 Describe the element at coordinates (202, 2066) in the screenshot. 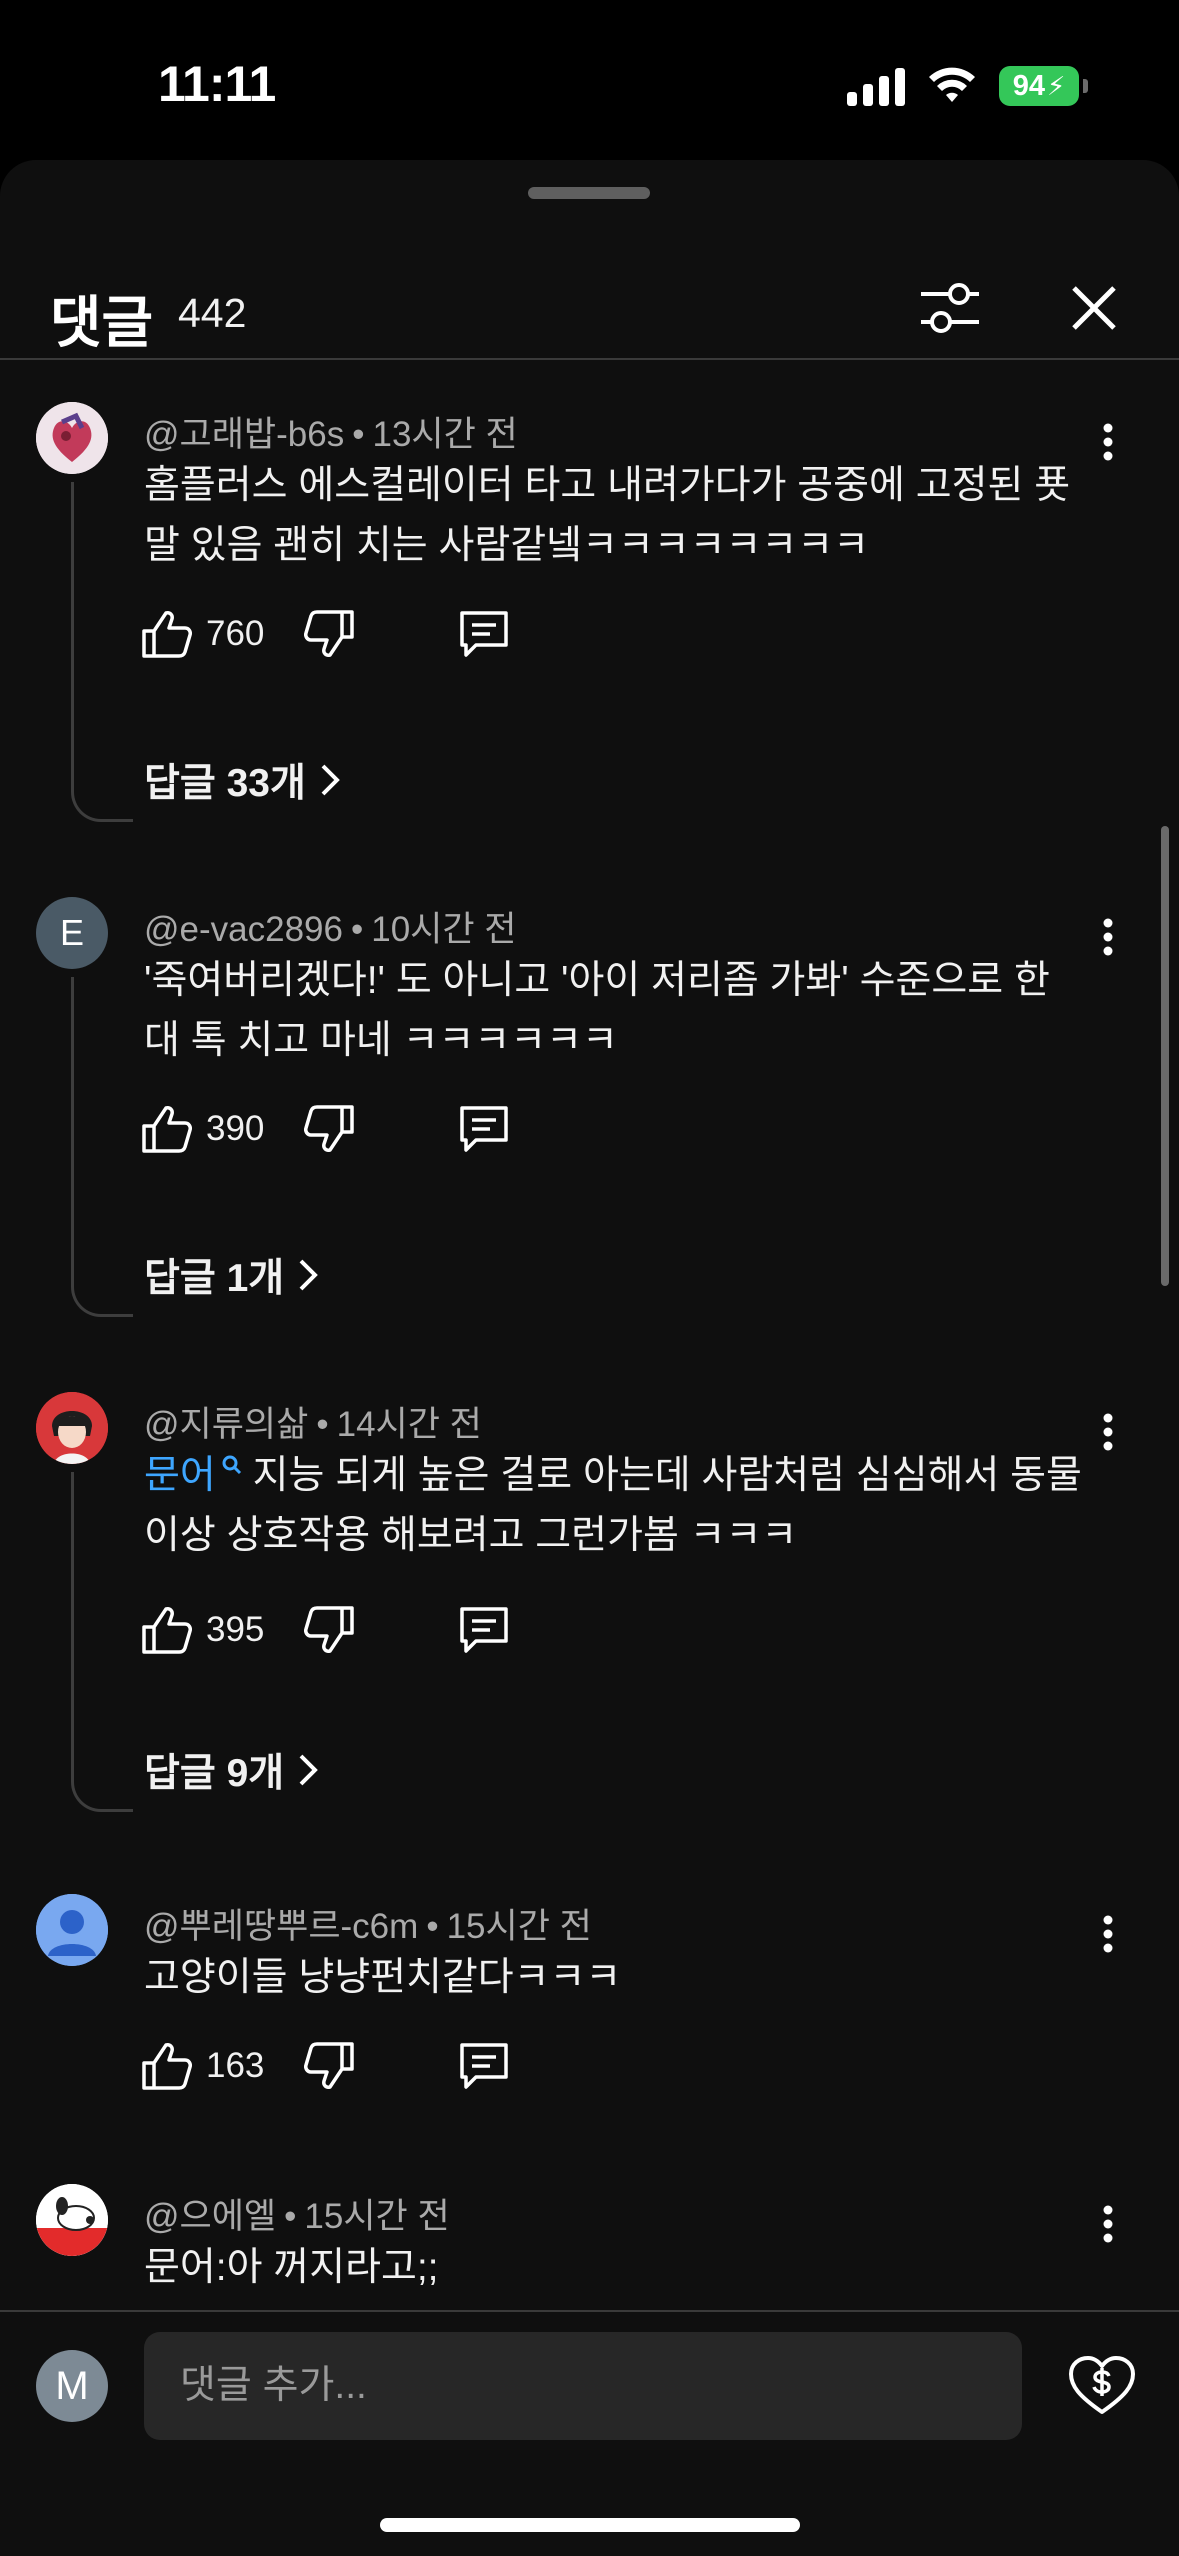

I see `like-button: 163` at that location.